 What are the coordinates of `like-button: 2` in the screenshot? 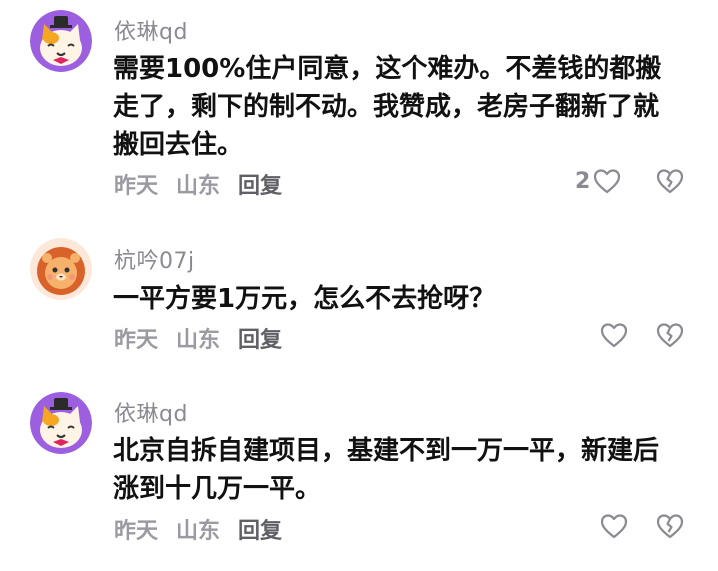 It's located at (598, 181).